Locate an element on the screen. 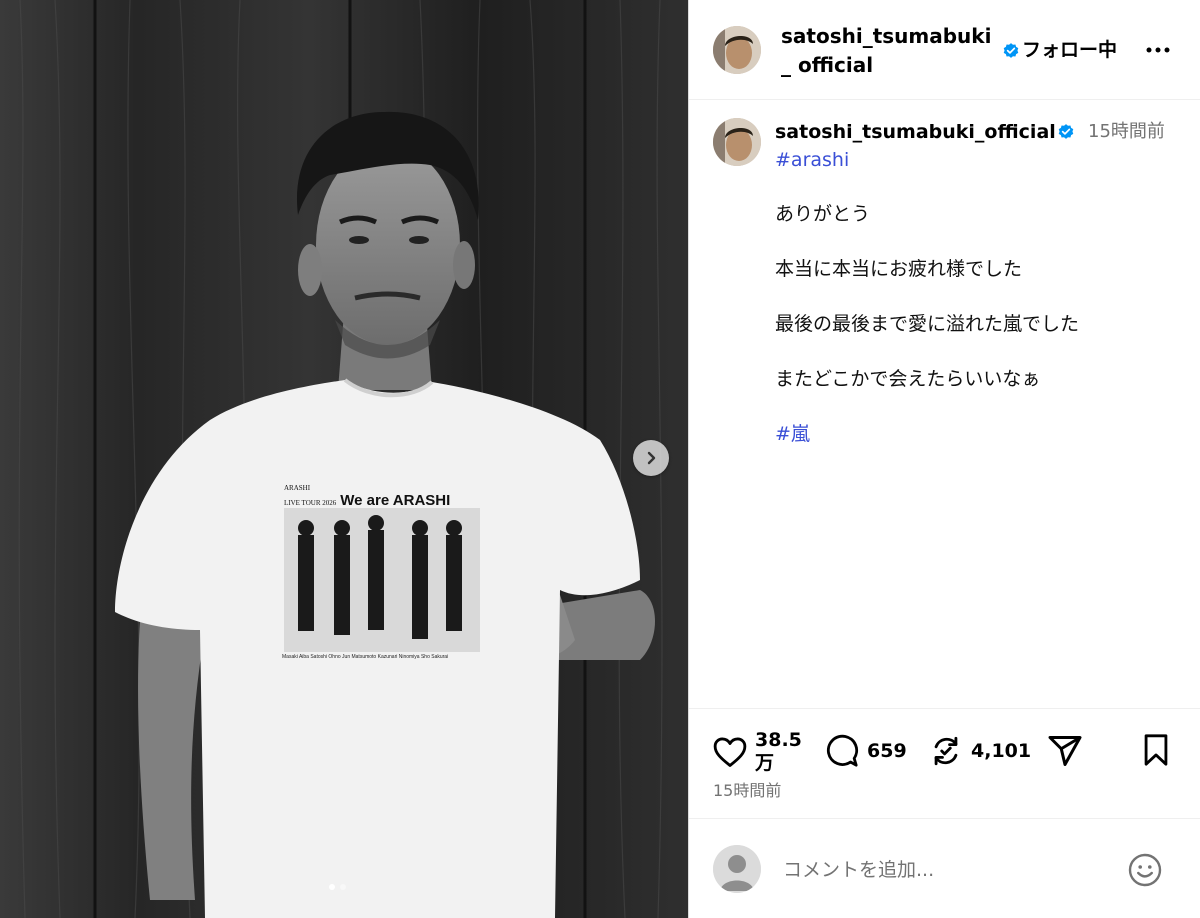 The image size is (1200, 918). caption-timestamp: 15時間前 is located at coordinates (1126, 132).